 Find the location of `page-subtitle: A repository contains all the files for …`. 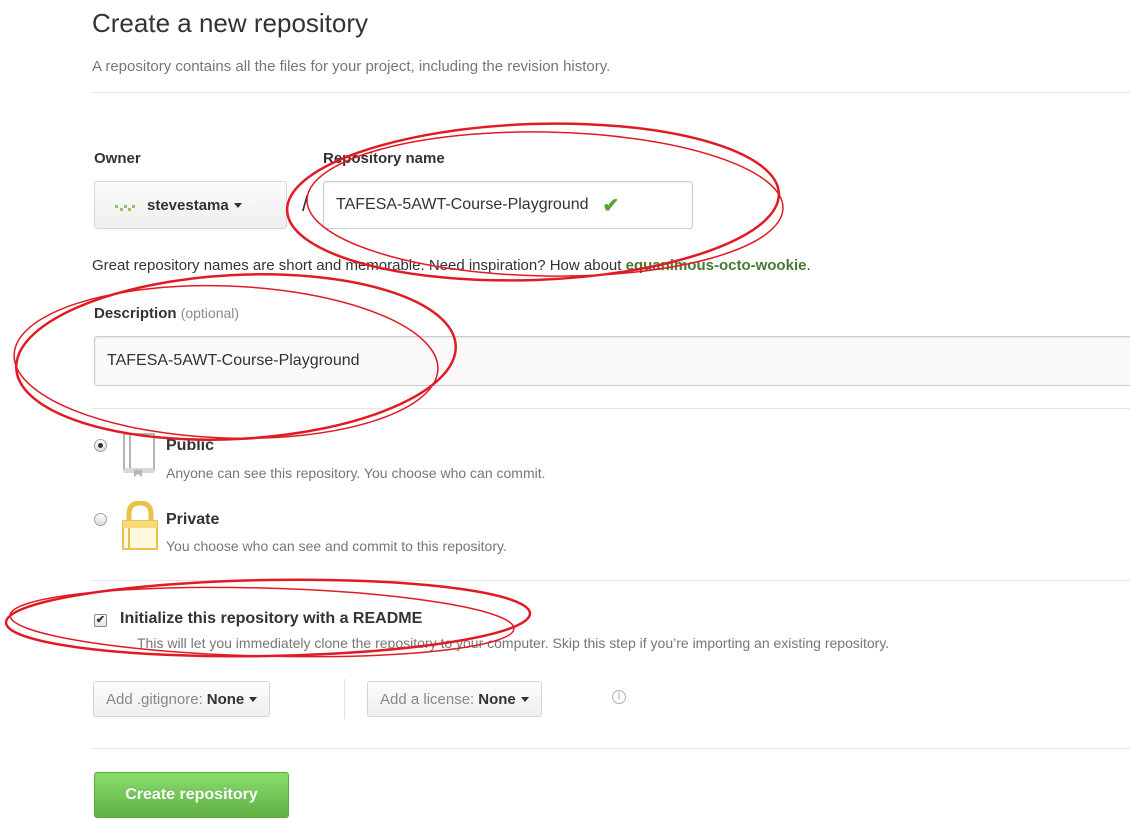

page-subtitle: A repository contains all the files for … is located at coordinates (351, 66).